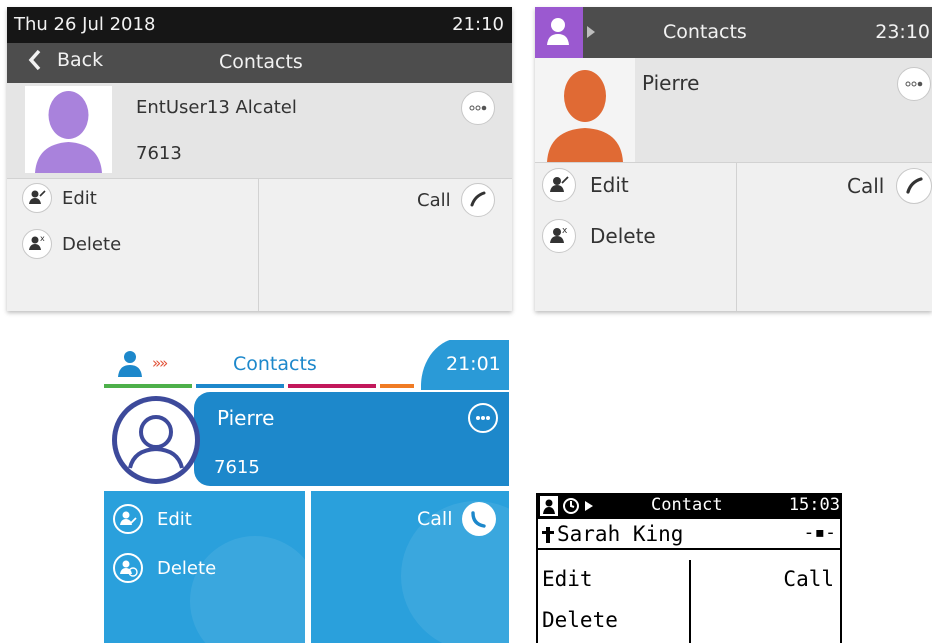 Image resolution: width=932 pixels, height=643 pixels. I want to click on contact-marker-icon, so click(548, 535).